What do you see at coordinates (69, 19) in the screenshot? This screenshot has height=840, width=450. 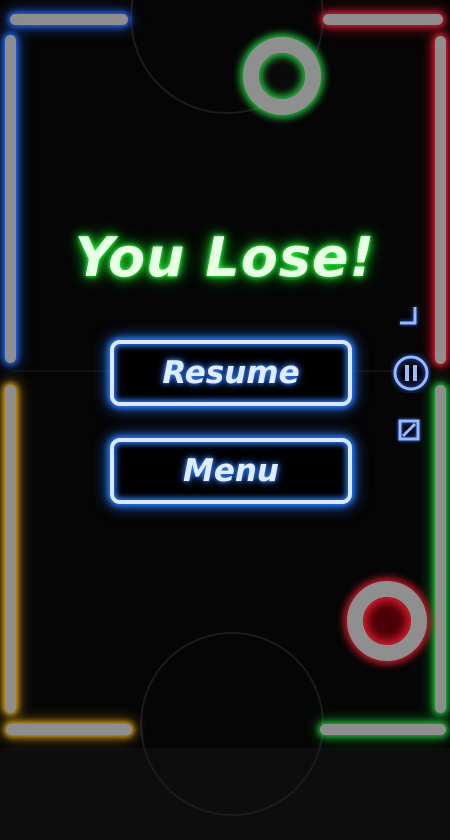 I see `wall-top-left-horizontal` at bounding box center [69, 19].